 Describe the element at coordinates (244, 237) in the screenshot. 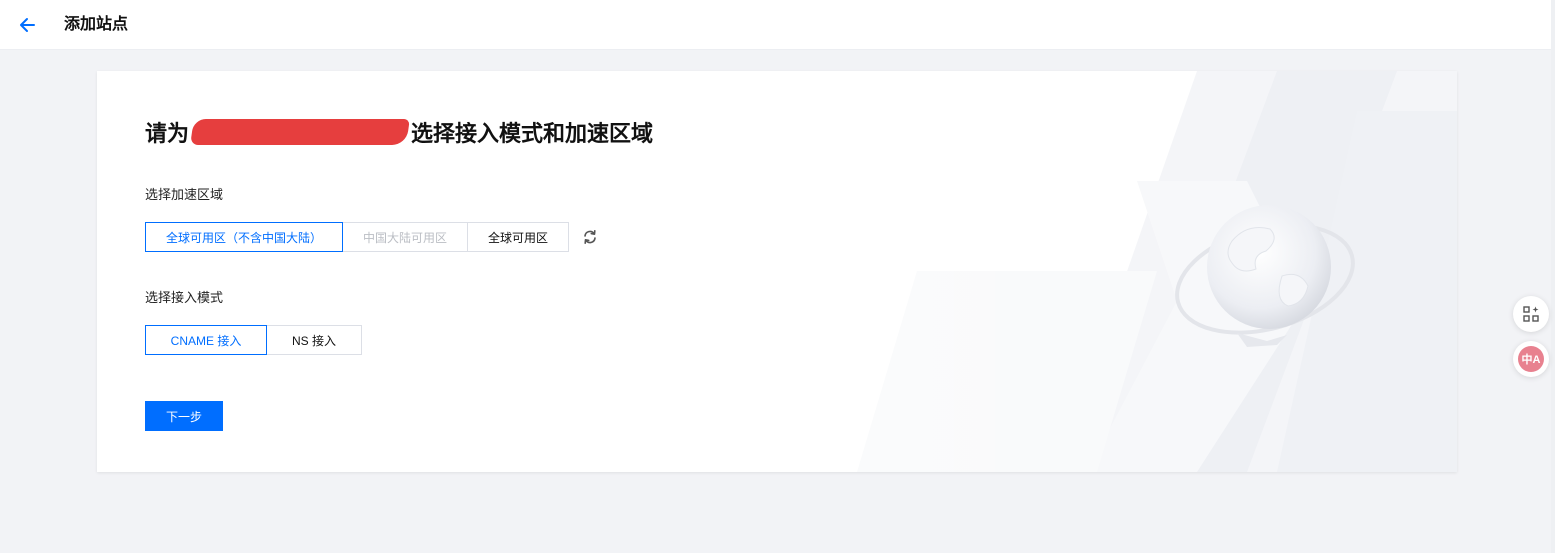

I see `region-option-global-excl-china: 全球可用区（不含中国大陆）` at that location.